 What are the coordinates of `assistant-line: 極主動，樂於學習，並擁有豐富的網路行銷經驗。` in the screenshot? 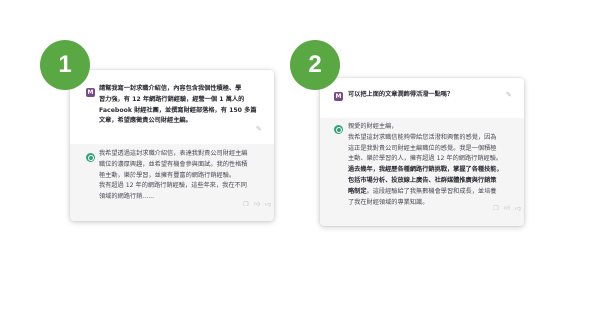 It's located at (167, 175).